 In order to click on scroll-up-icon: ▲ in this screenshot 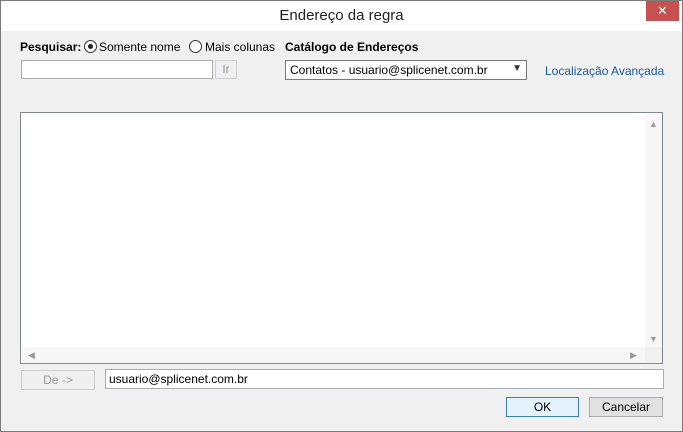, I will do `click(653, 124)`.